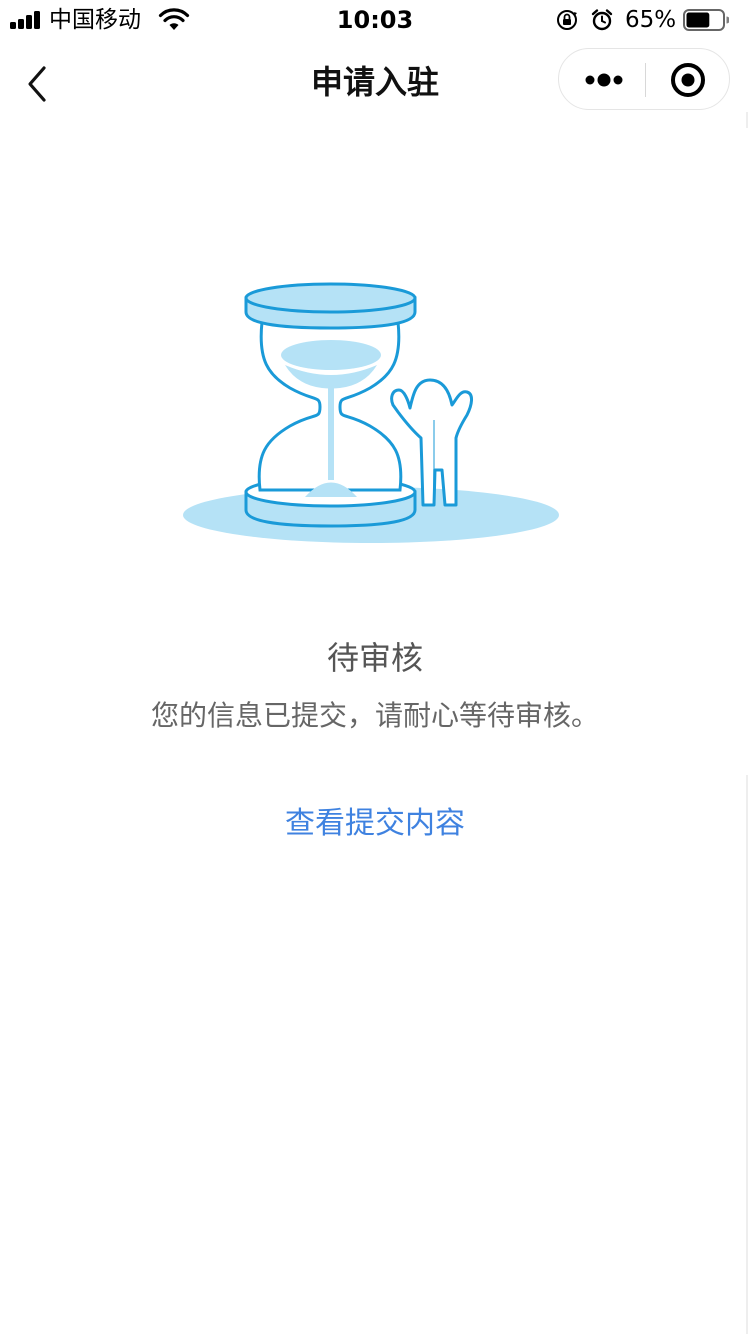 The image size is (750, 1334). Describe the element at coordinates (371, 412) in the screenshot. I see `pending-review-hourglass-illustration` at that location.